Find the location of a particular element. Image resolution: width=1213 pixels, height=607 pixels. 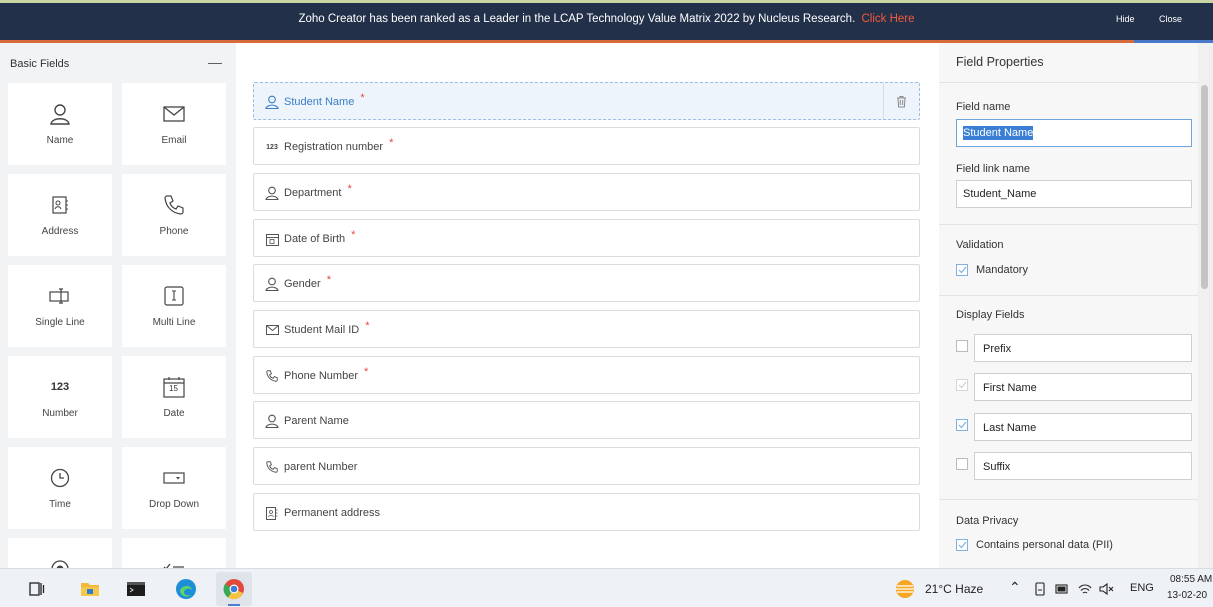

first-name-checkbox is located at coordinates (962, 385).